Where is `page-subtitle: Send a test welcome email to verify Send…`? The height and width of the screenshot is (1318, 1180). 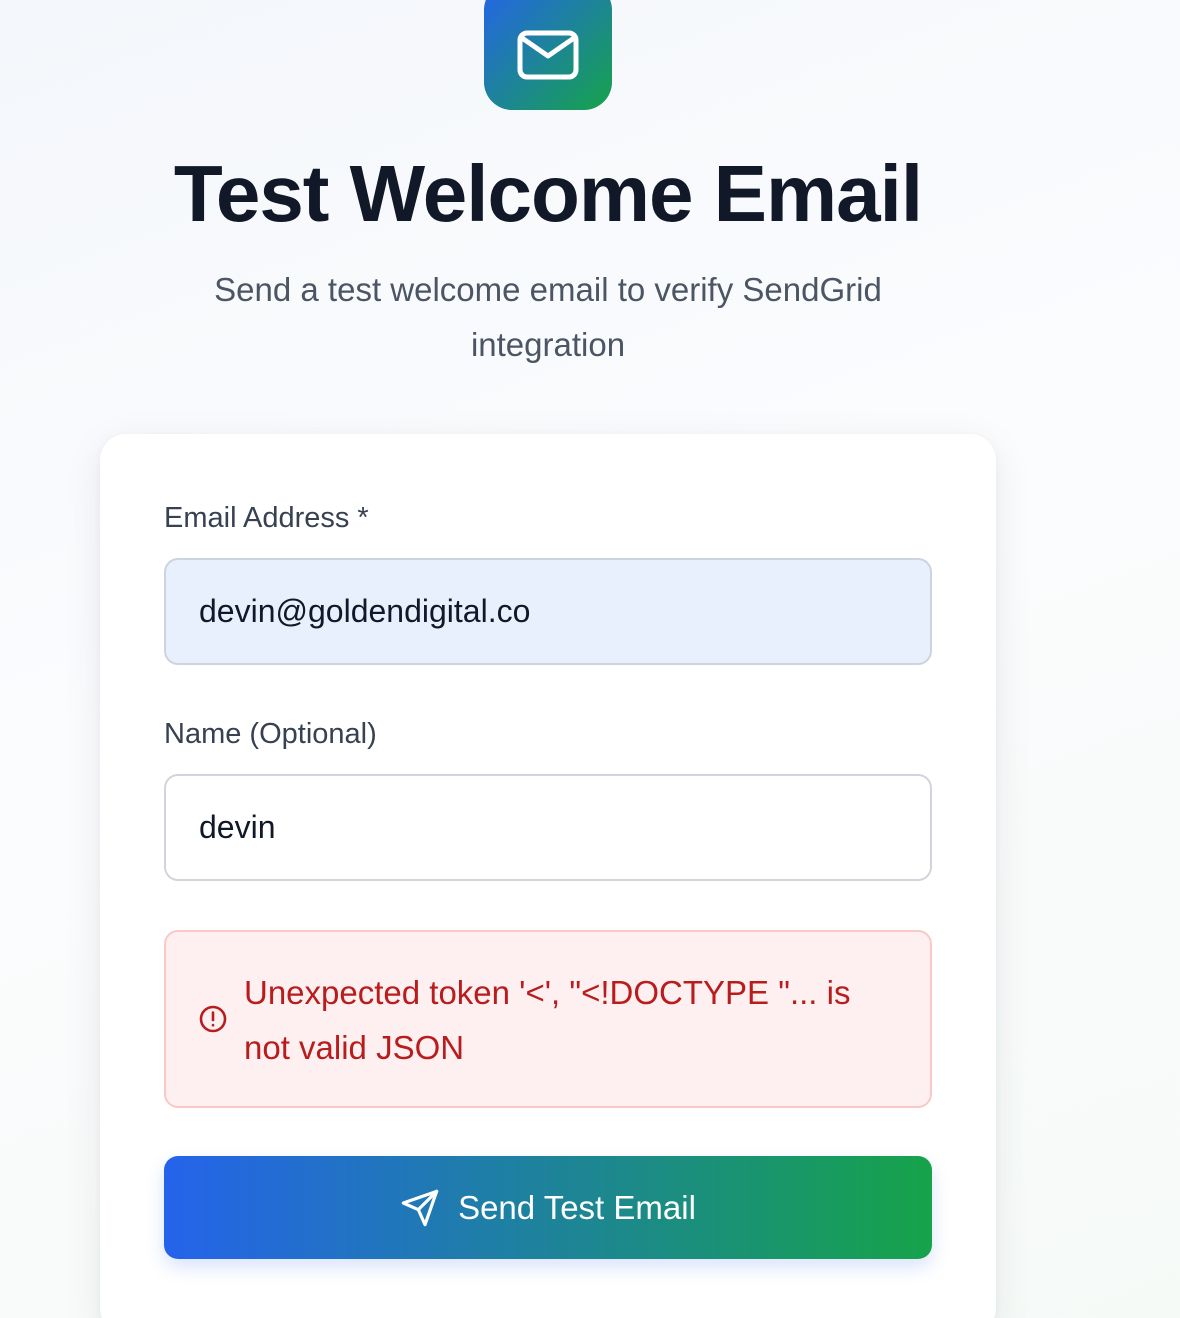
page-subtitle: Send a test welcome email to verify Send… is located at coordinates (548, 317).